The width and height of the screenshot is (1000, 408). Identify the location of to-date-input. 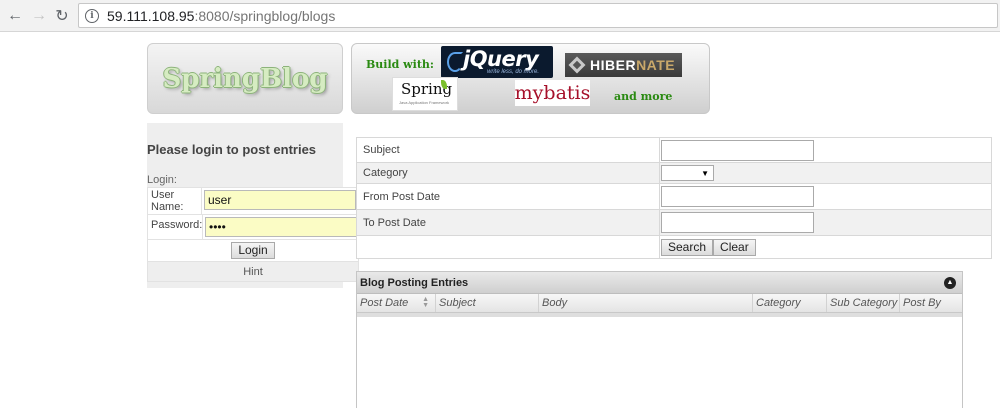
(737, 222).